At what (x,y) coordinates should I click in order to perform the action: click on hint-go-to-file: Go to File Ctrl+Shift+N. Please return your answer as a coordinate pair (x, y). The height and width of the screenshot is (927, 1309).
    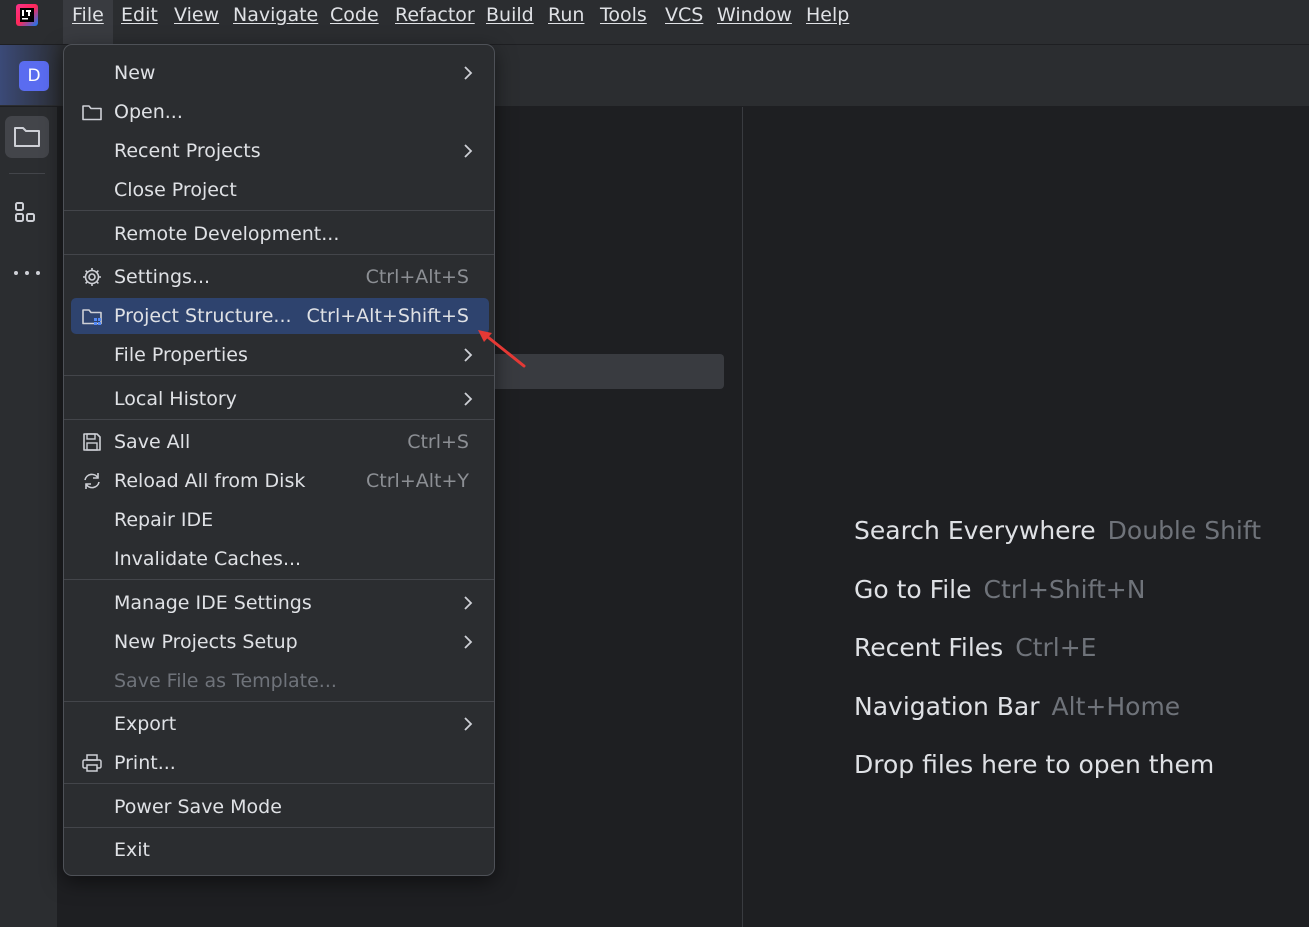
    Looking at the image, I should click on (1057, 604).